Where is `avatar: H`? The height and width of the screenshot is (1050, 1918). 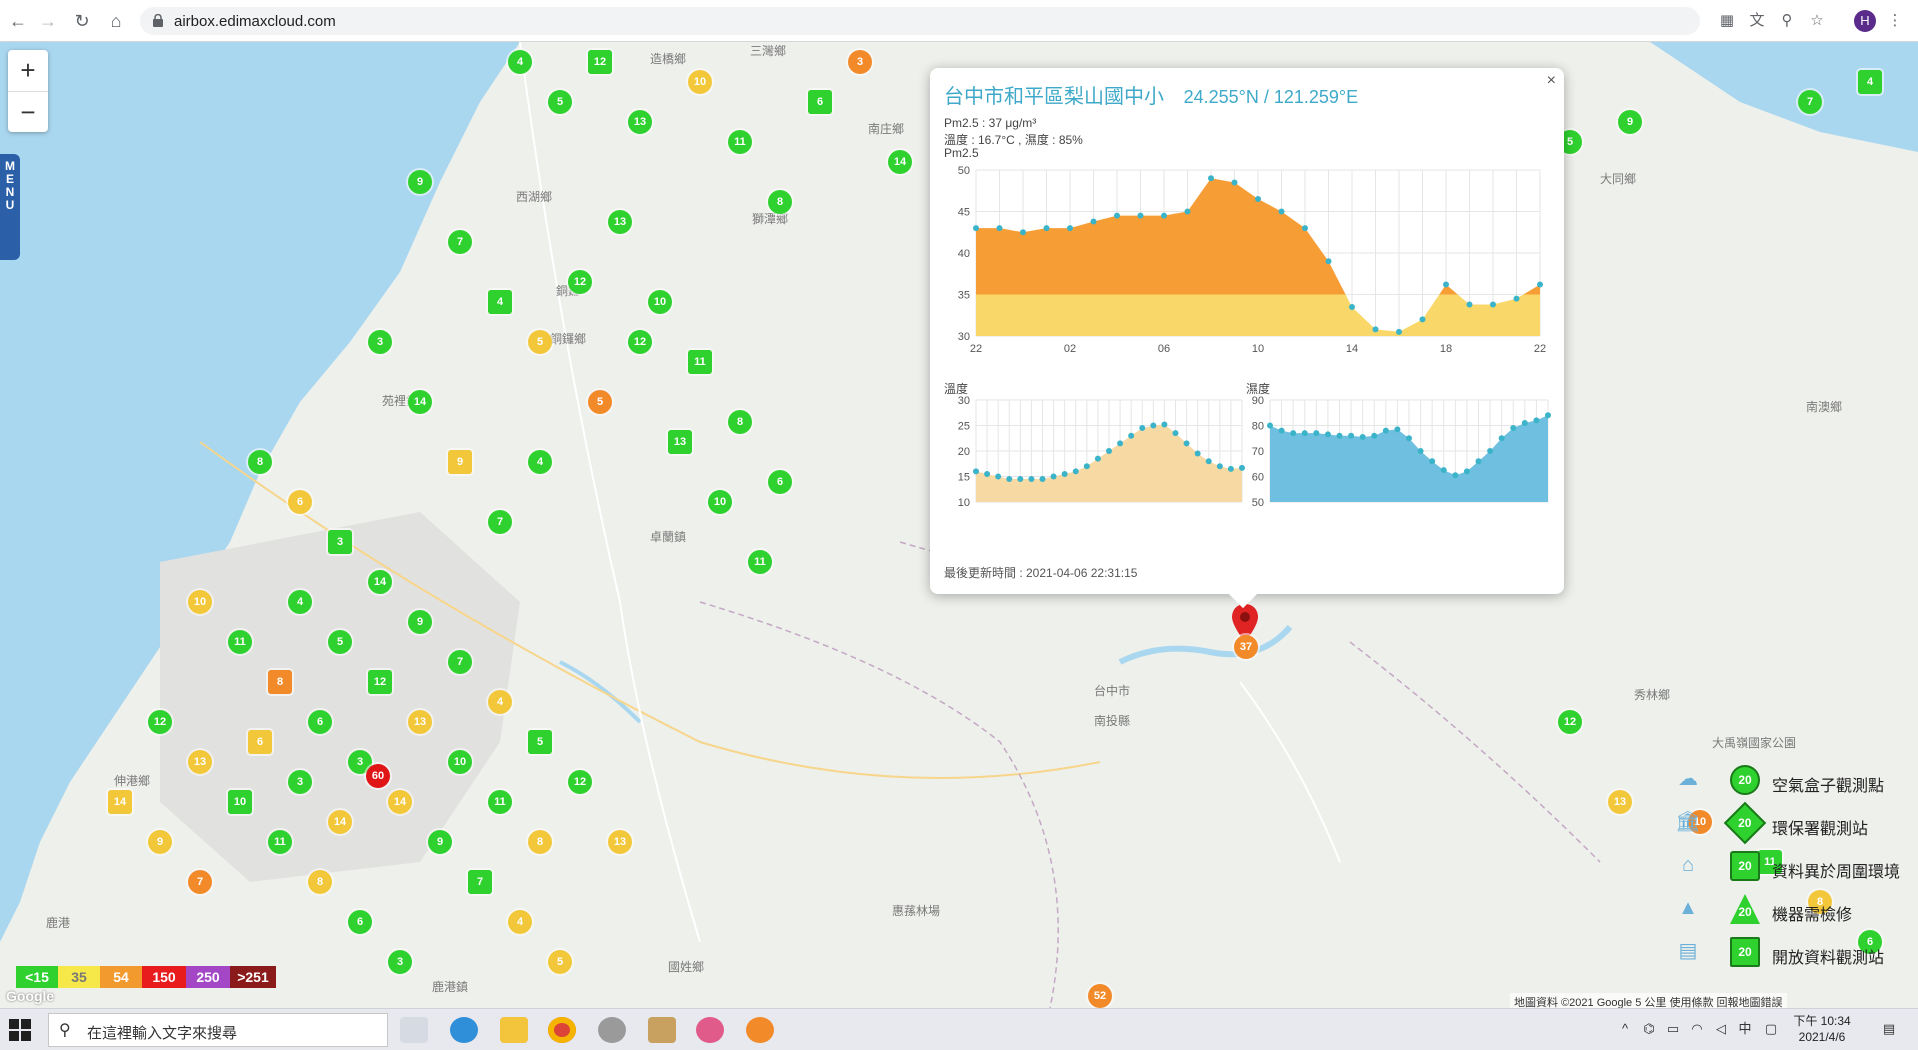 avatar: H is located at coordinates (1865, 21).